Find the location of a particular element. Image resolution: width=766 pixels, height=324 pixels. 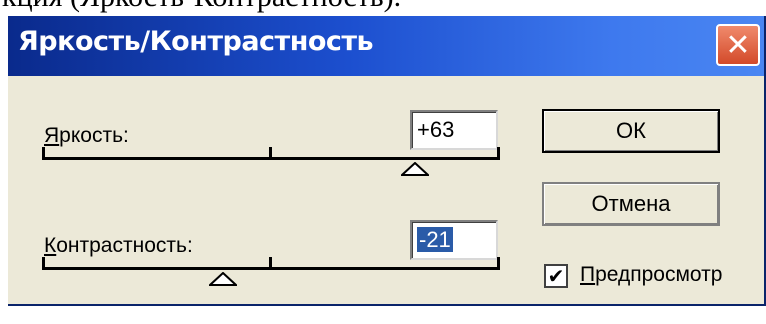

cancel-button: Отмена is located at coordinates (631, 204).